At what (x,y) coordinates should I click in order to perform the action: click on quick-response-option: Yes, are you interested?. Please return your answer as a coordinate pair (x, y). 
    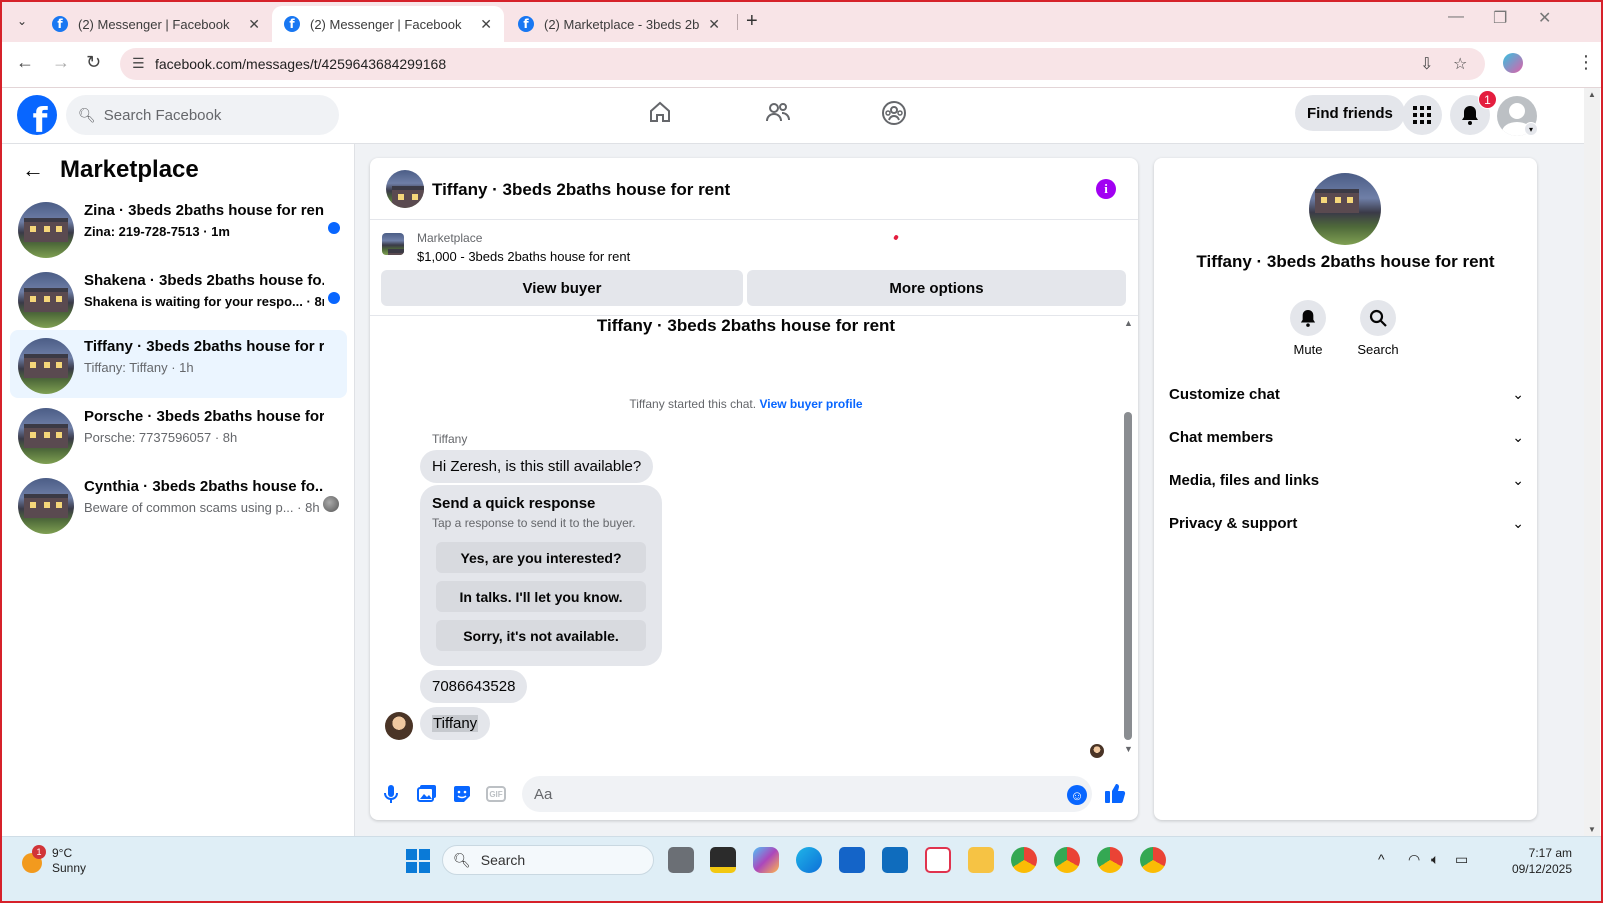
    Looking at the image, I should click on (541, 557).